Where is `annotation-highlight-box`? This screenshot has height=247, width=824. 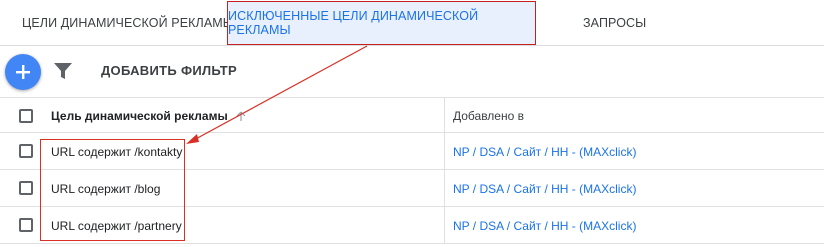 annotation-highlight-box is located at coordinates (112, 190).